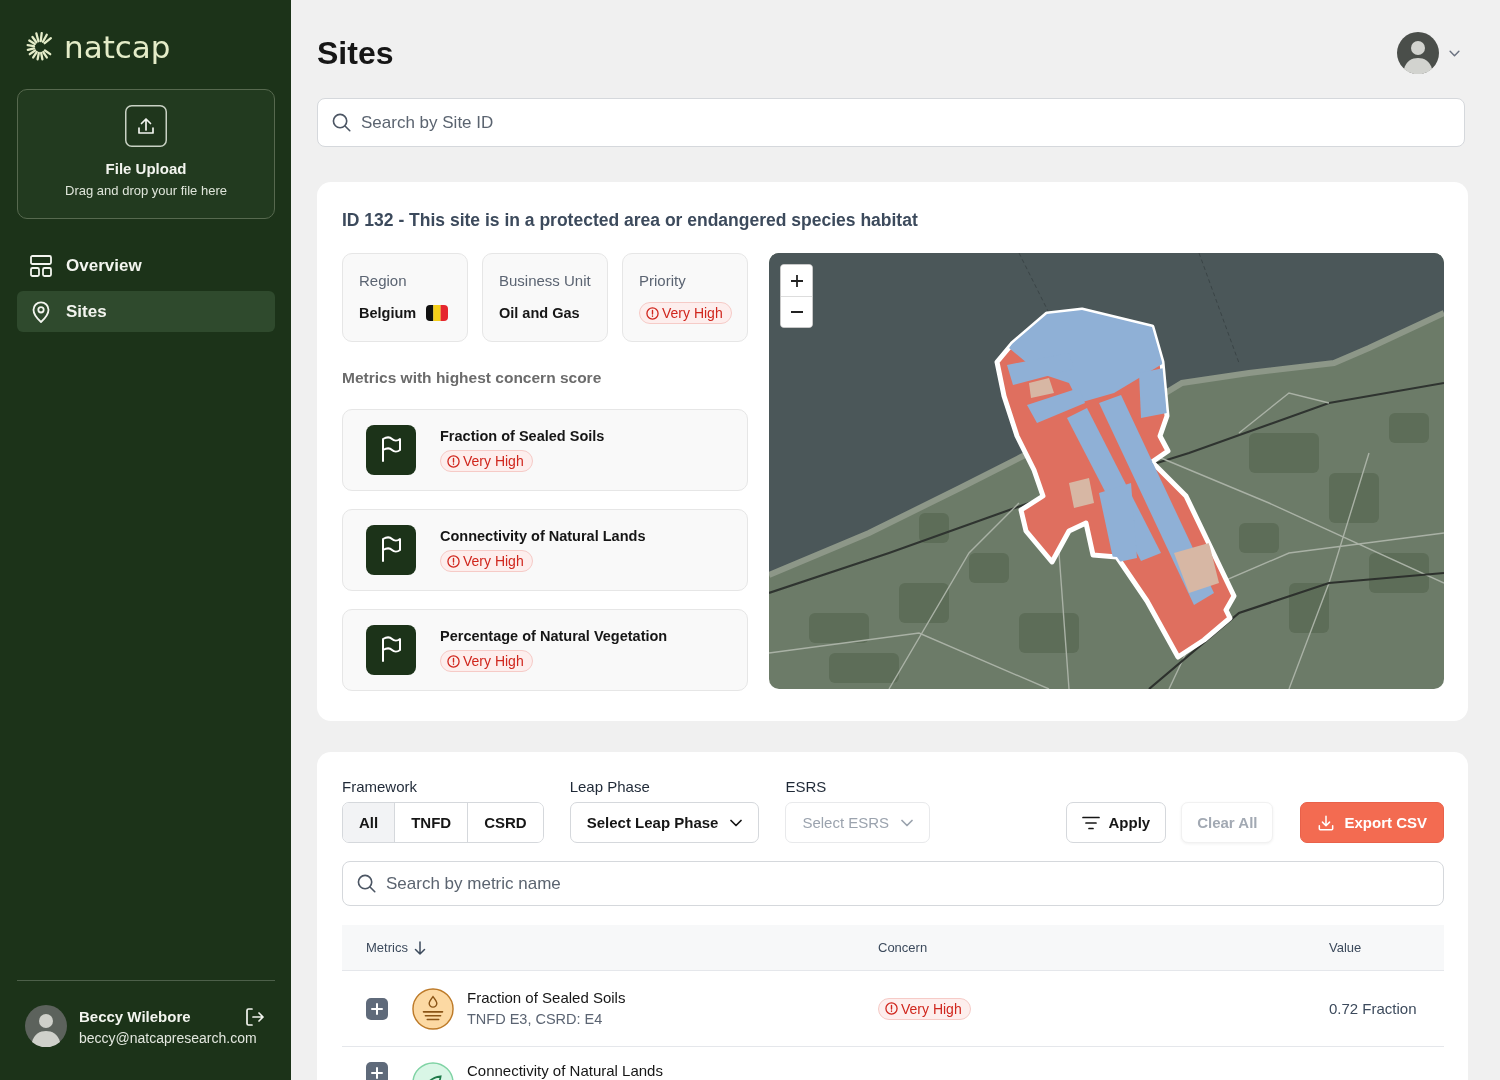  What do you see at coordinates (433, 1008) in the screenshot?
I see `water-drop-icon` at bounding box center [433, 1008].